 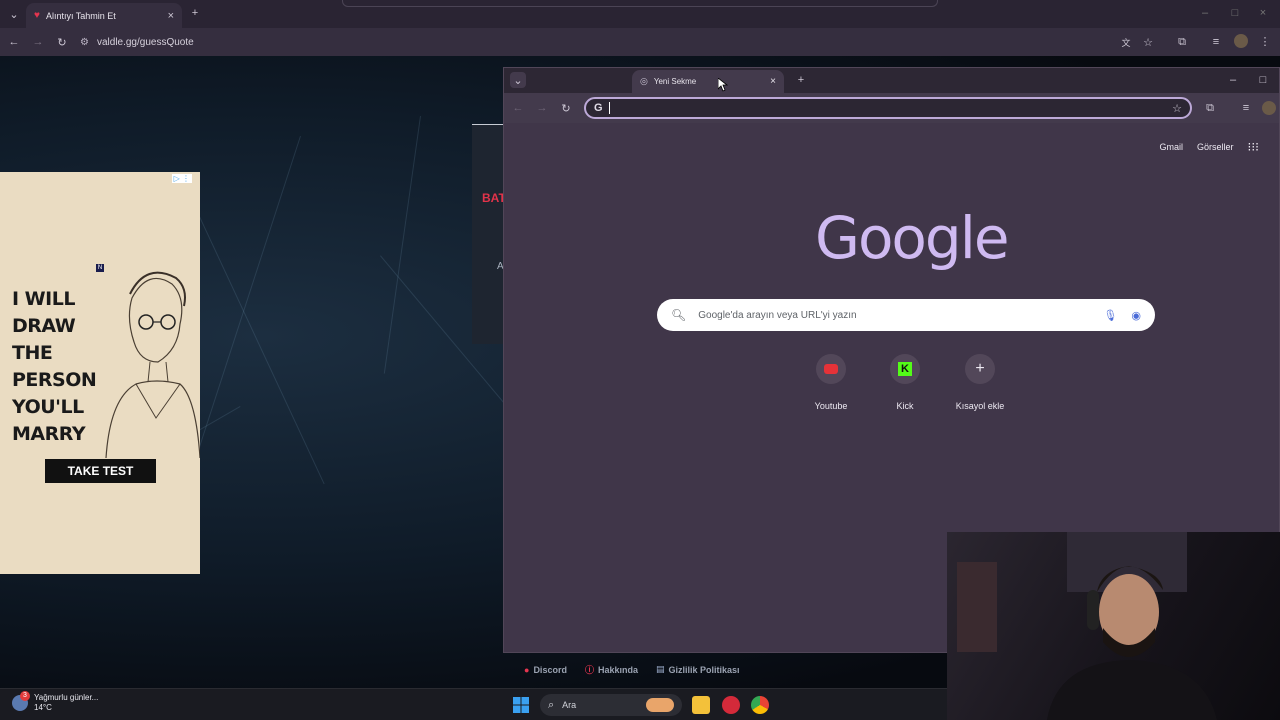 I want to click on discord-label: Discord, so click(x=550, y=669).